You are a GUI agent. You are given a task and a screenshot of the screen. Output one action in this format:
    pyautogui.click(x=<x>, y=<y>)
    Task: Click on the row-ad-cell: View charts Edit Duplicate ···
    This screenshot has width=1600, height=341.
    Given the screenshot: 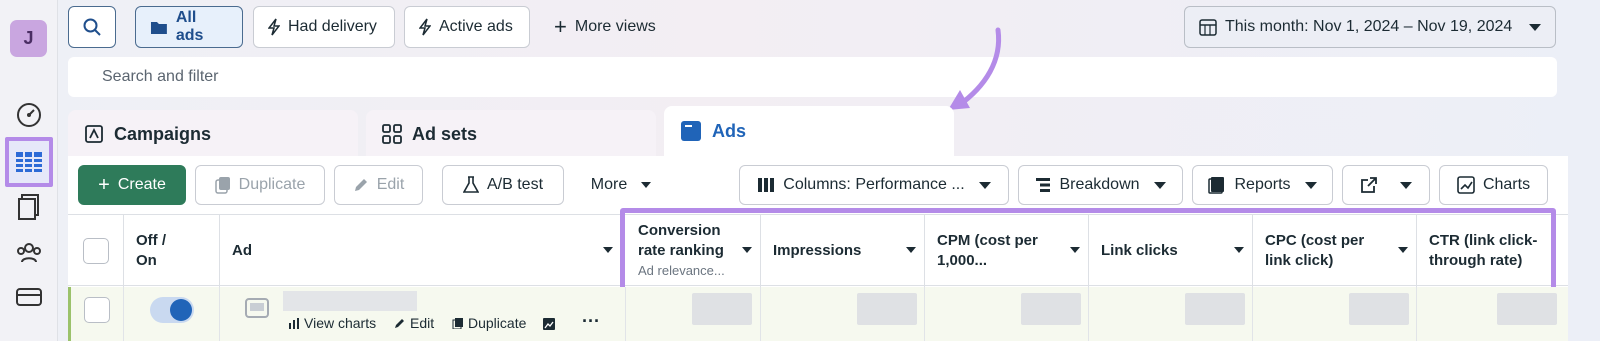 What is the action you would take?
    pyautogui.click(x=423, y=314)
    